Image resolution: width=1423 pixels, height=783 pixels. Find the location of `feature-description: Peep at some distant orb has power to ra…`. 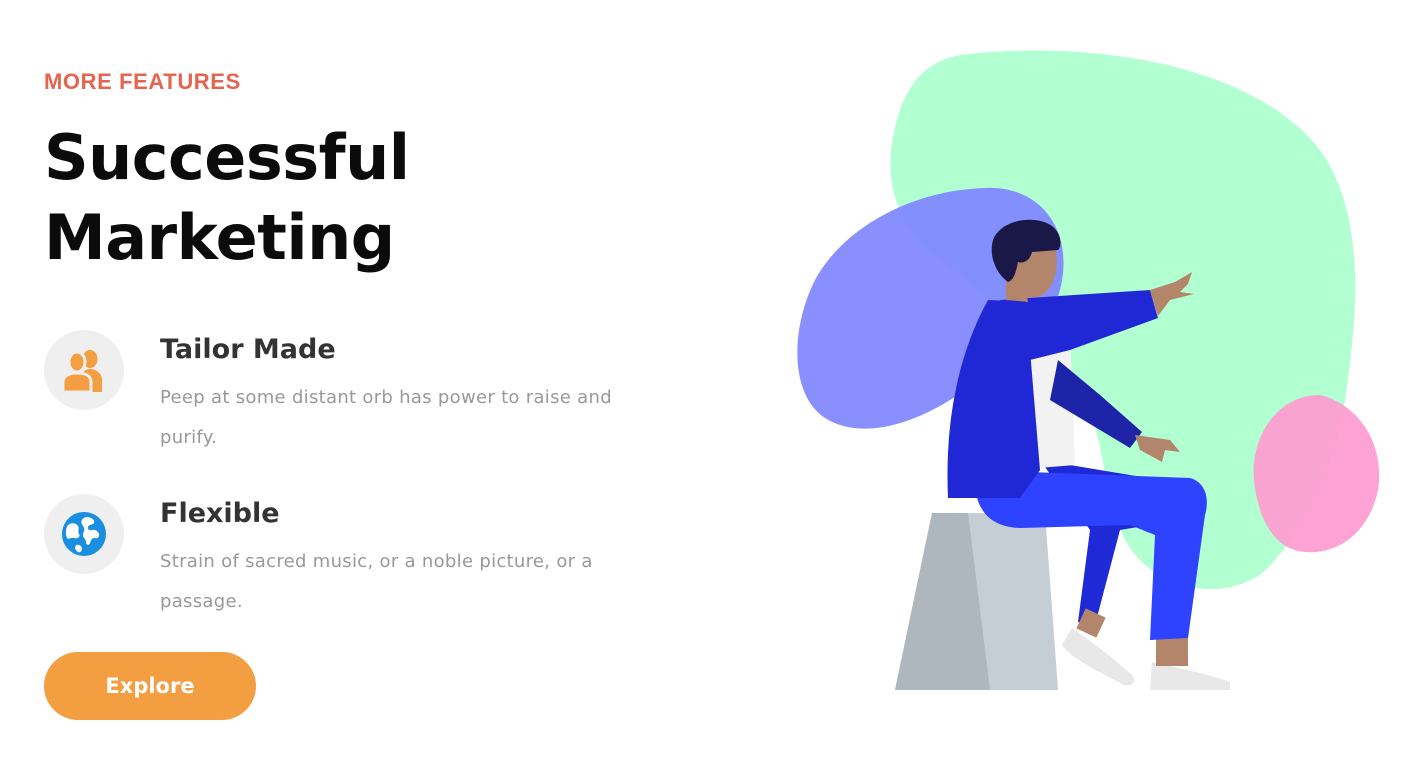

feature-description: Peep at some distant orb has power to ra… is located at coordinates (386, 417).